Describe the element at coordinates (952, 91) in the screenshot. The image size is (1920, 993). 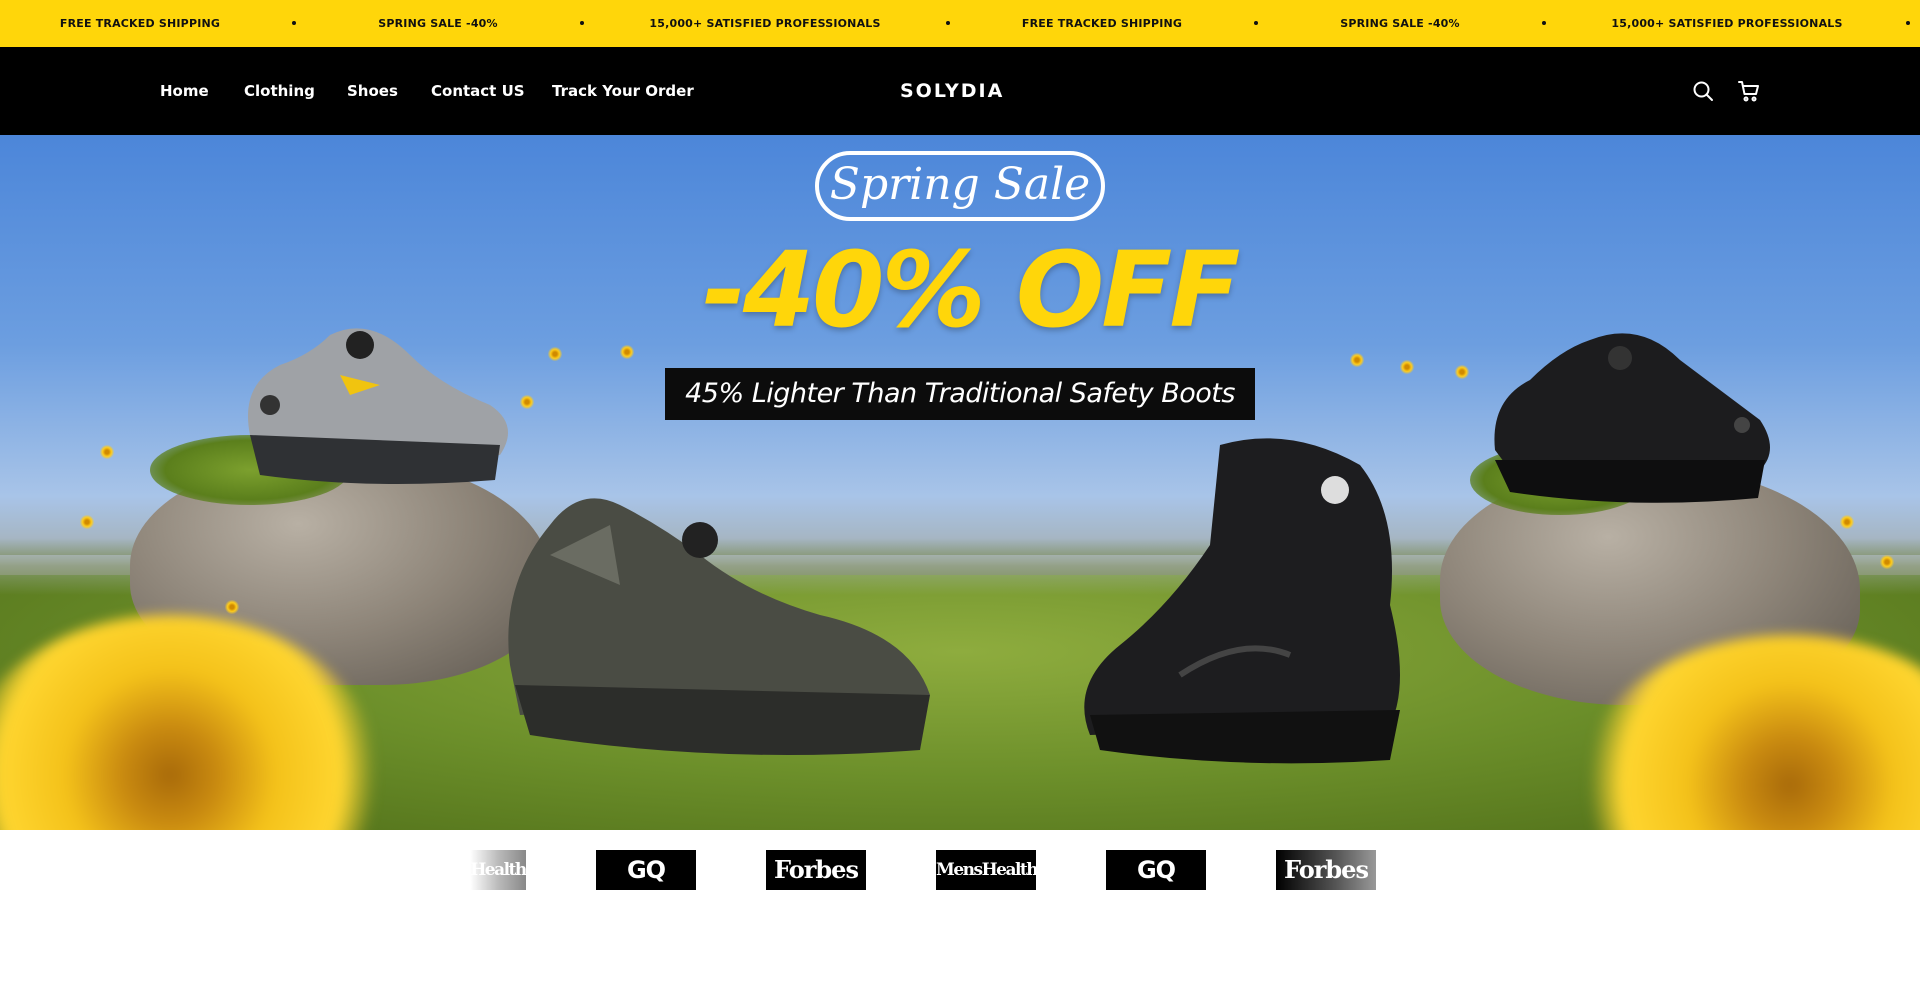
I see `site-logo: SOLYDIA` at that location.